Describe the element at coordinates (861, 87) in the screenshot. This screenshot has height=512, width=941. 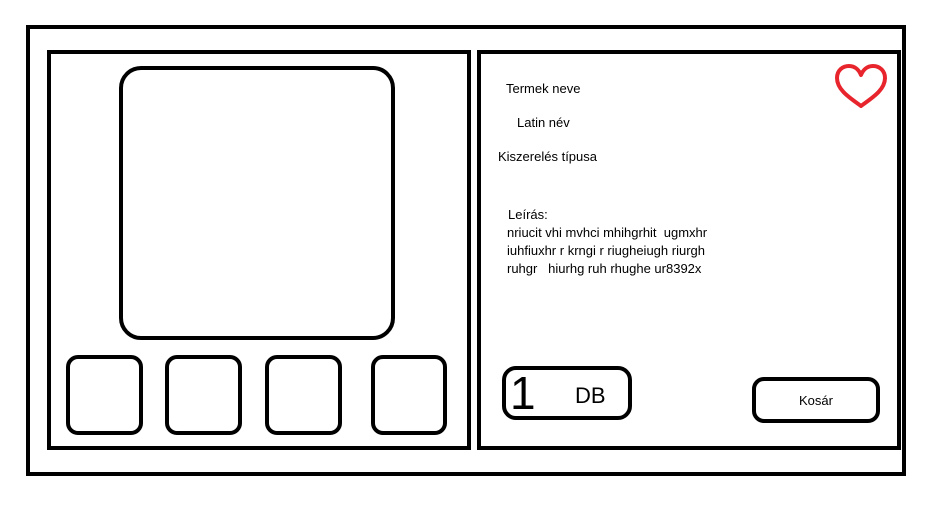
I see `favorite-heart-icon` at that location.